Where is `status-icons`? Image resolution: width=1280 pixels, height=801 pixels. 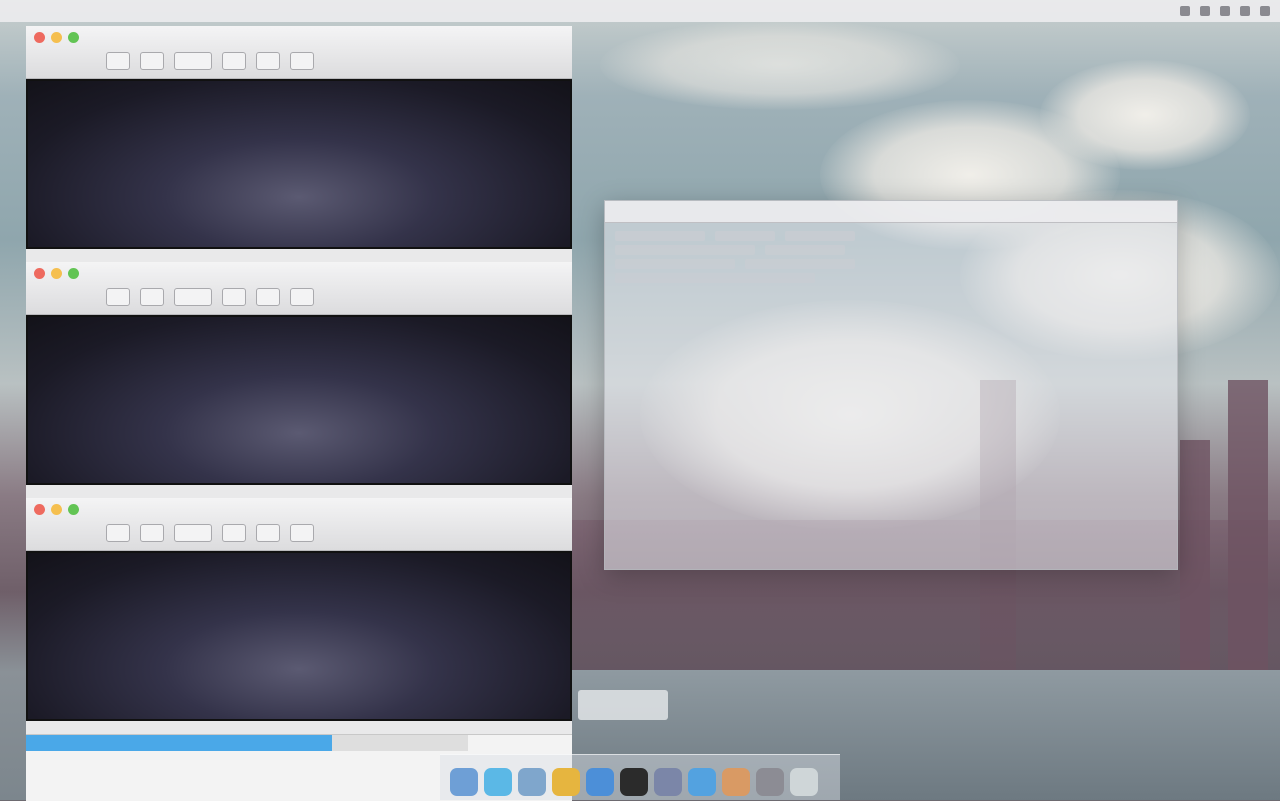 status-icons is located at coordinates (1225, 11).